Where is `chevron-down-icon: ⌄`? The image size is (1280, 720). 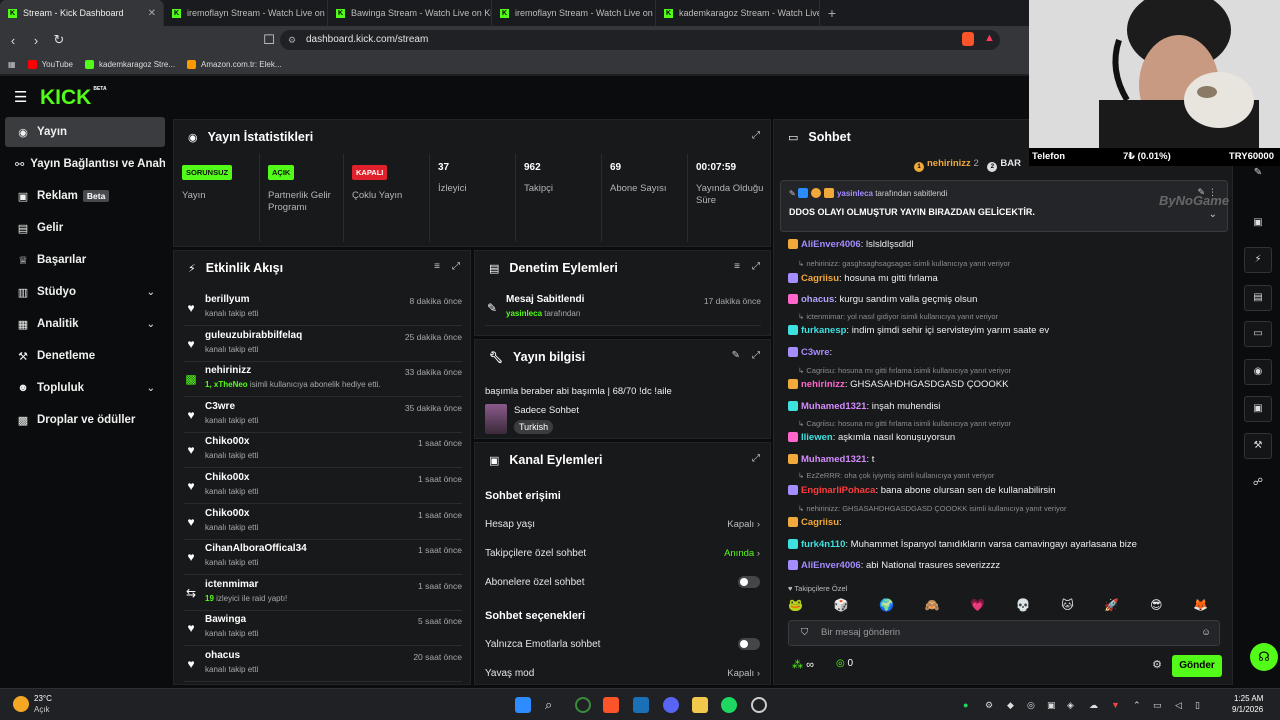 chevron-down-icon: ⌄ is located at coordinates (1213, 214).